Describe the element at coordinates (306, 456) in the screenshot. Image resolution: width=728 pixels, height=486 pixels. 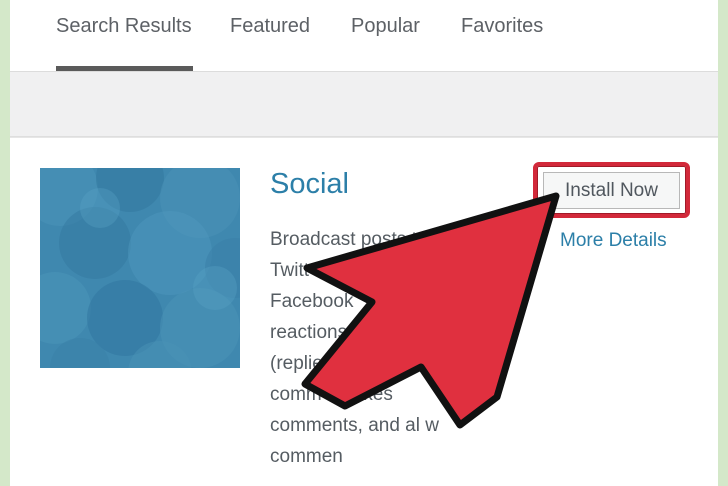
I see `description-line: commen` at that location.